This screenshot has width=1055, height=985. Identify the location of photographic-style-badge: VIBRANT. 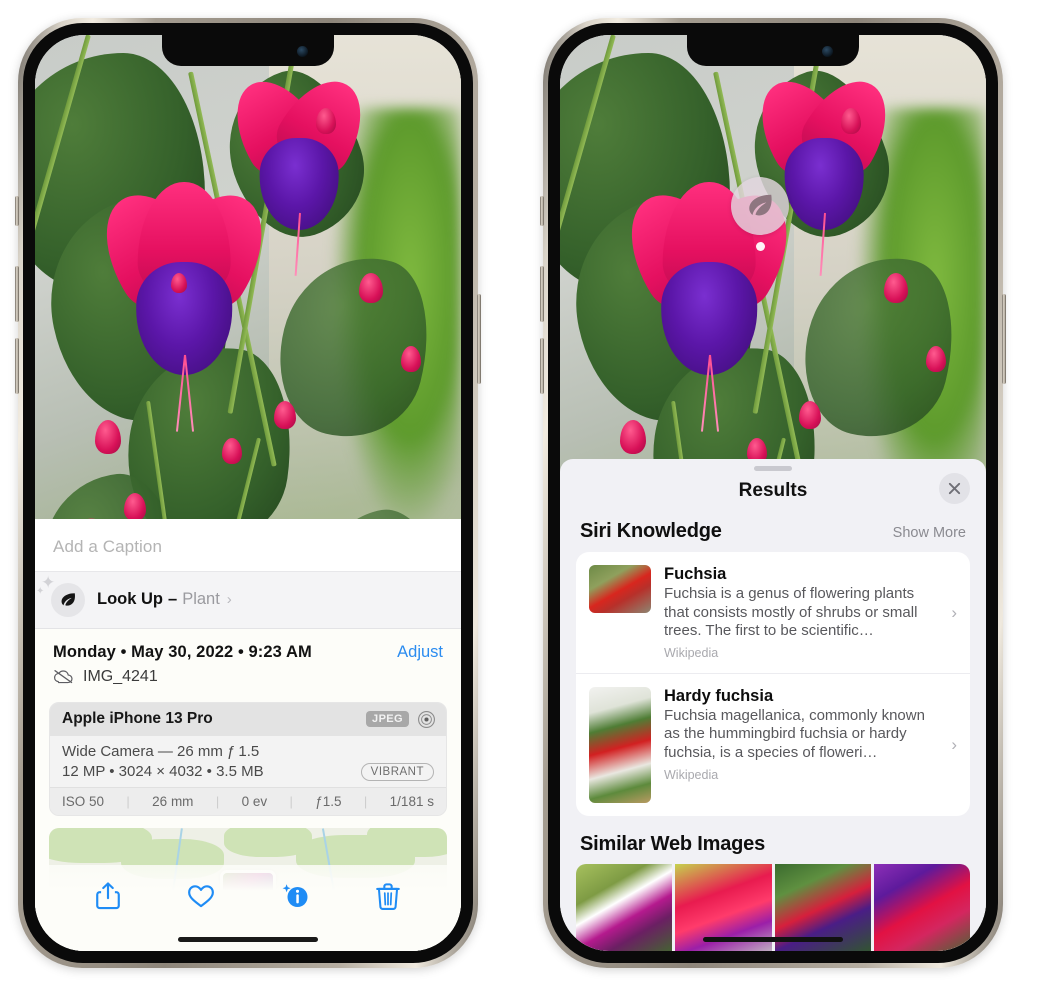
(397, 771).